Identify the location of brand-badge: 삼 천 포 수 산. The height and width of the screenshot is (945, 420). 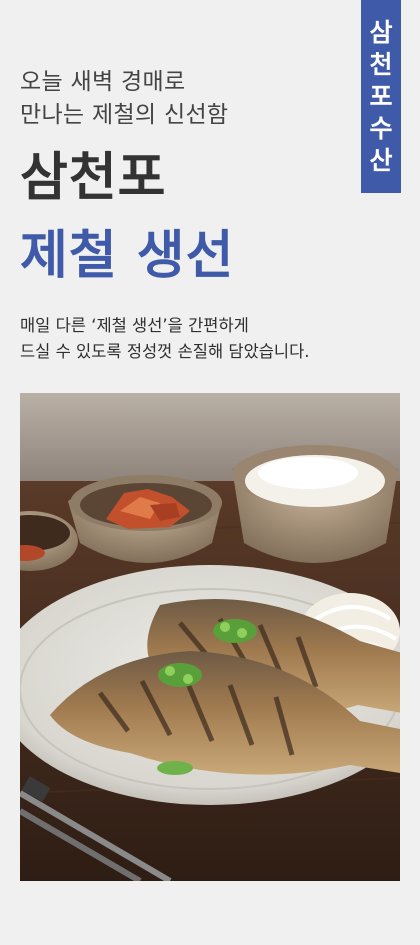
(381, 96).